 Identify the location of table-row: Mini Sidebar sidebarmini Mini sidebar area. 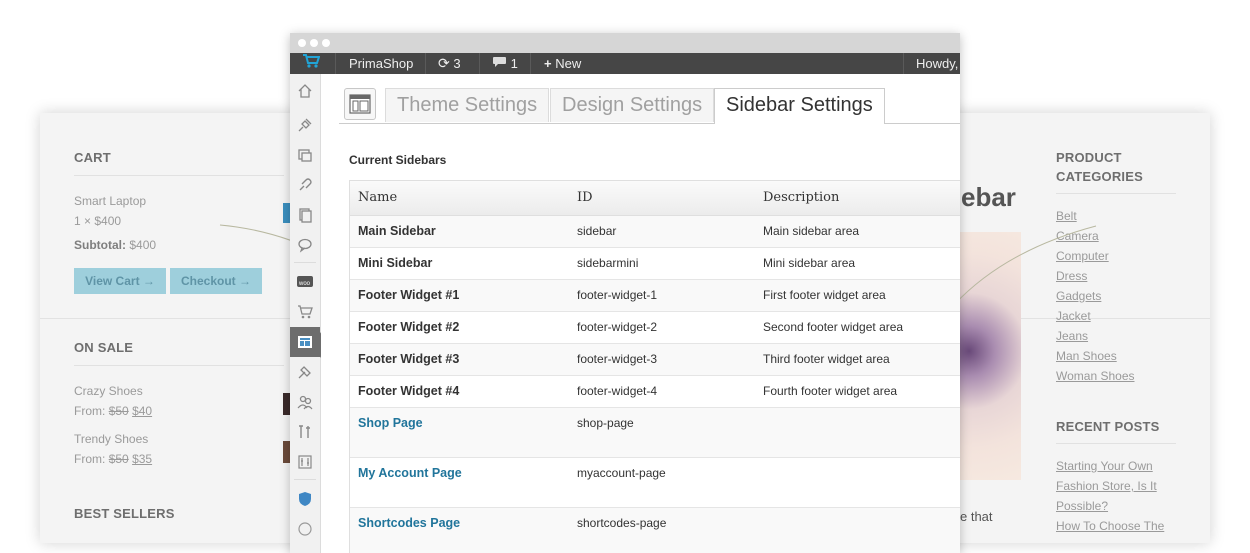
(655, 264).